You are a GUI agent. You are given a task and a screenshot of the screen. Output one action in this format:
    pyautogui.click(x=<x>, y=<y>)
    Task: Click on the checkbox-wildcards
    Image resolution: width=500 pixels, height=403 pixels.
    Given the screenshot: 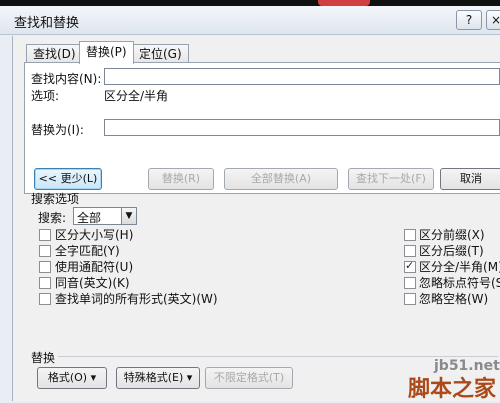 What is the action you would take?
    pyautogui.click(x=45, y=267)
    